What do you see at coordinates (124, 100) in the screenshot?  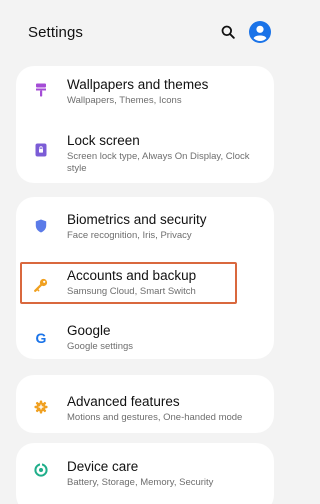 I see `item-subtitle: Wallpapers, Themes, Icons` at bounding box center [124, 100].